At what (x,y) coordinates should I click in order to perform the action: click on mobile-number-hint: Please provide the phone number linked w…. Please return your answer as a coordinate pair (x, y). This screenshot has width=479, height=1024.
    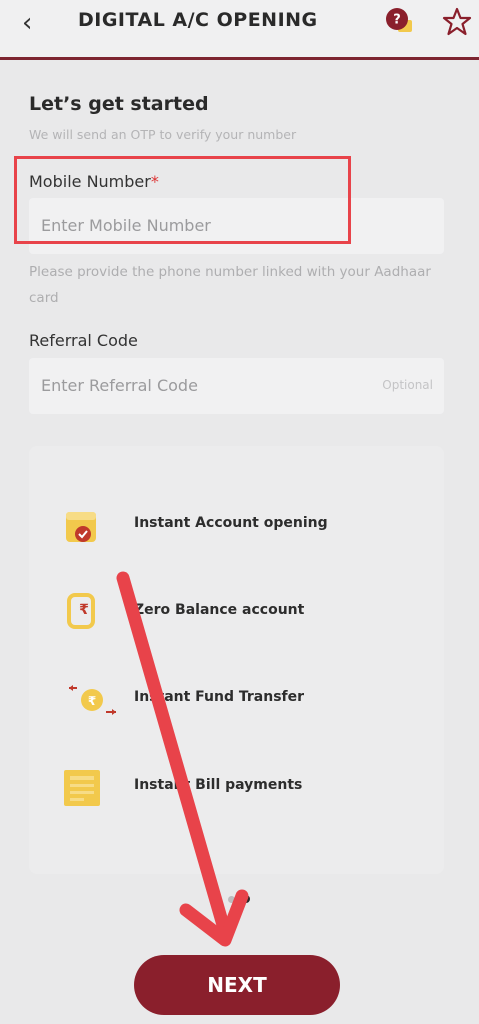
    Looking at the image, I should click on (230, 285).